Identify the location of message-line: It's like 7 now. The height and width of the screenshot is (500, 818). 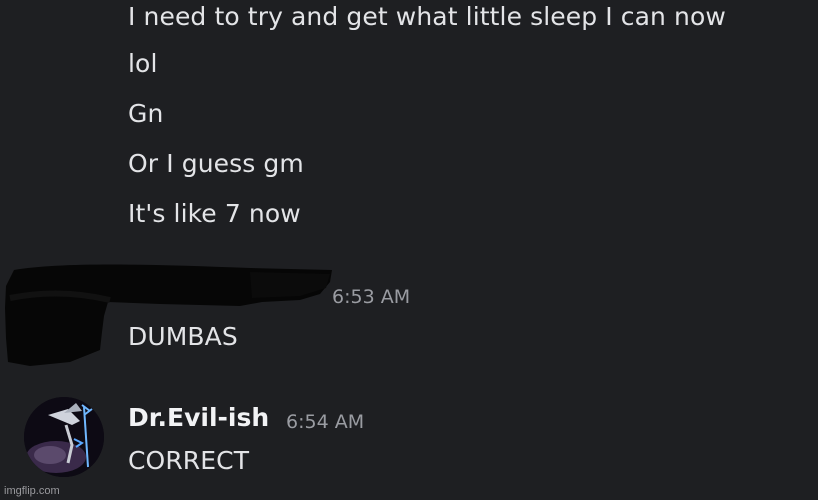
(214, 213).